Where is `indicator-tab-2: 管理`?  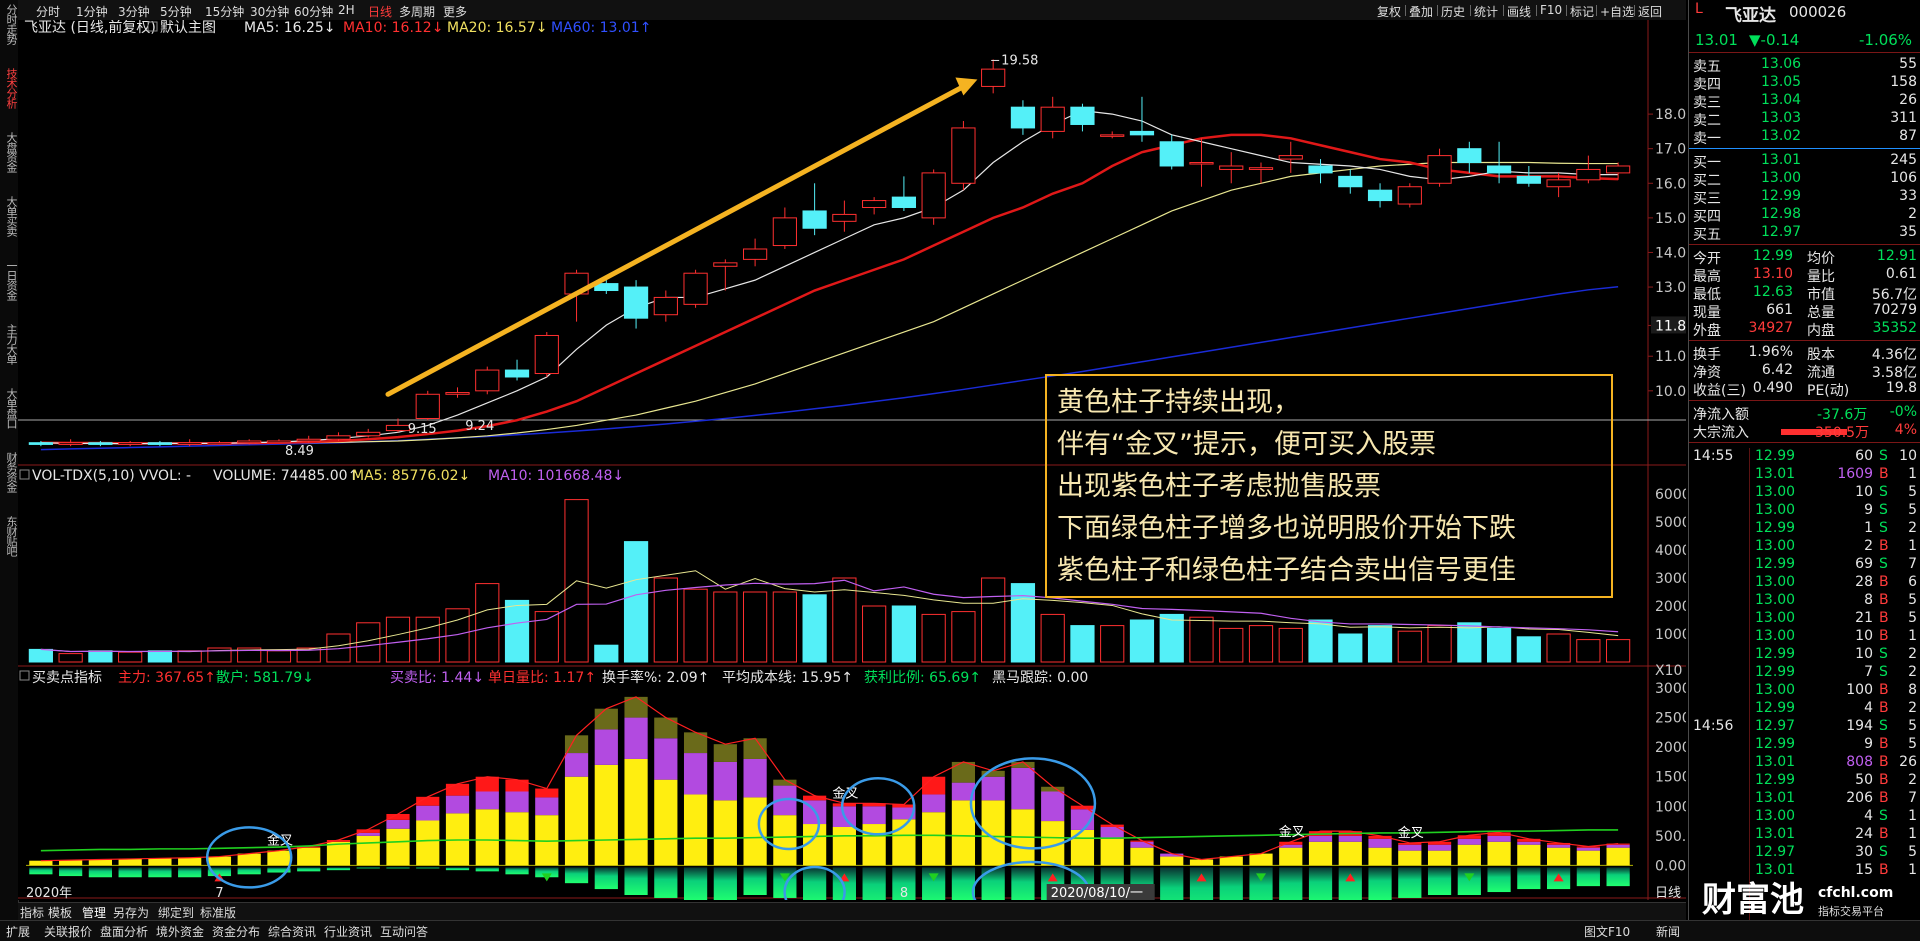
indicator-tab-2: 管理 is located at coordinates (94, 912).